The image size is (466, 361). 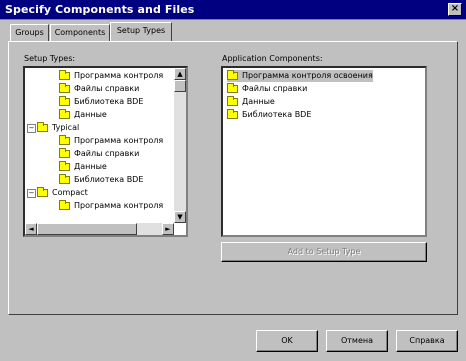 What do you see at coordinates (427, 341) in the screenshot?
I see `help-button: Справка` at bounding box center [427, 341].